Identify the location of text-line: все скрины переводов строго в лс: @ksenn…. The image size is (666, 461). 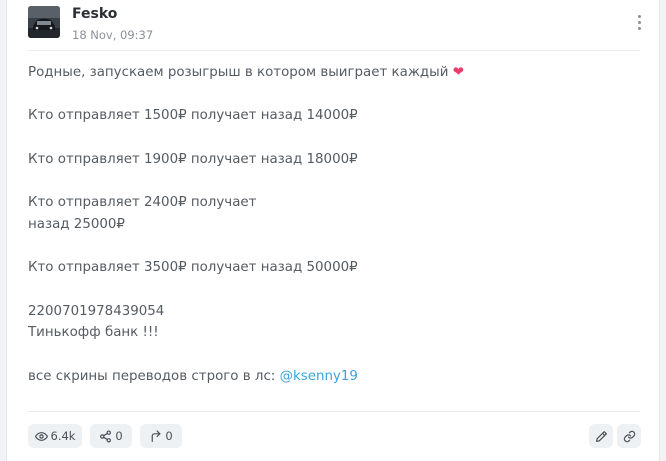
(193, 376).